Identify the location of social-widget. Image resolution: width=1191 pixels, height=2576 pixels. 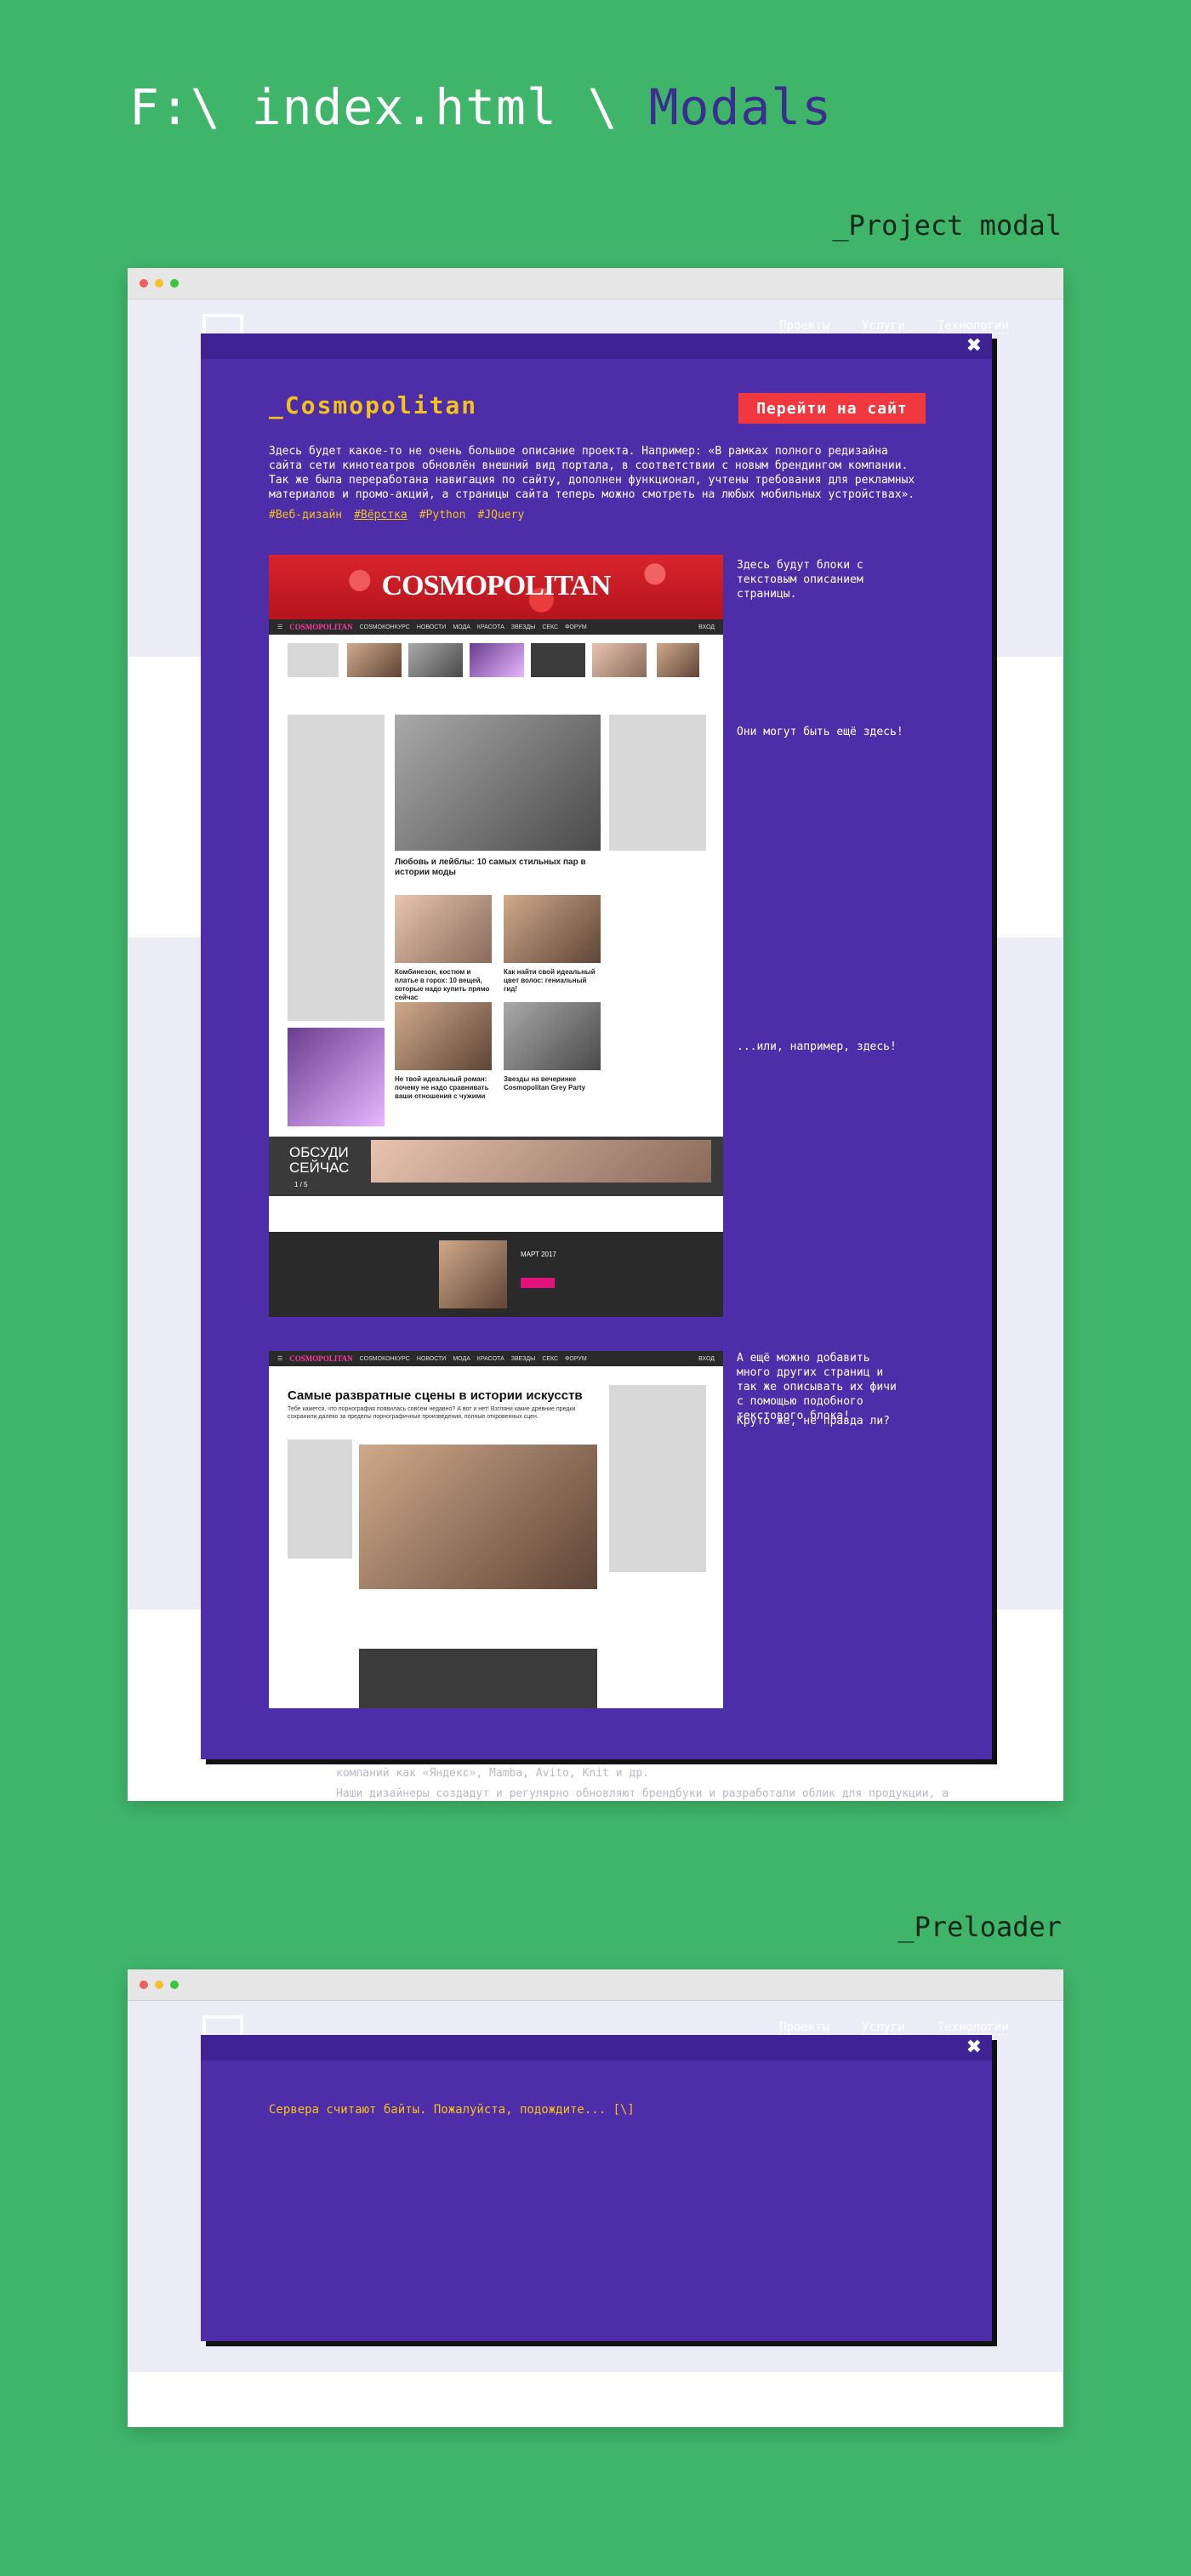
(658, 783).